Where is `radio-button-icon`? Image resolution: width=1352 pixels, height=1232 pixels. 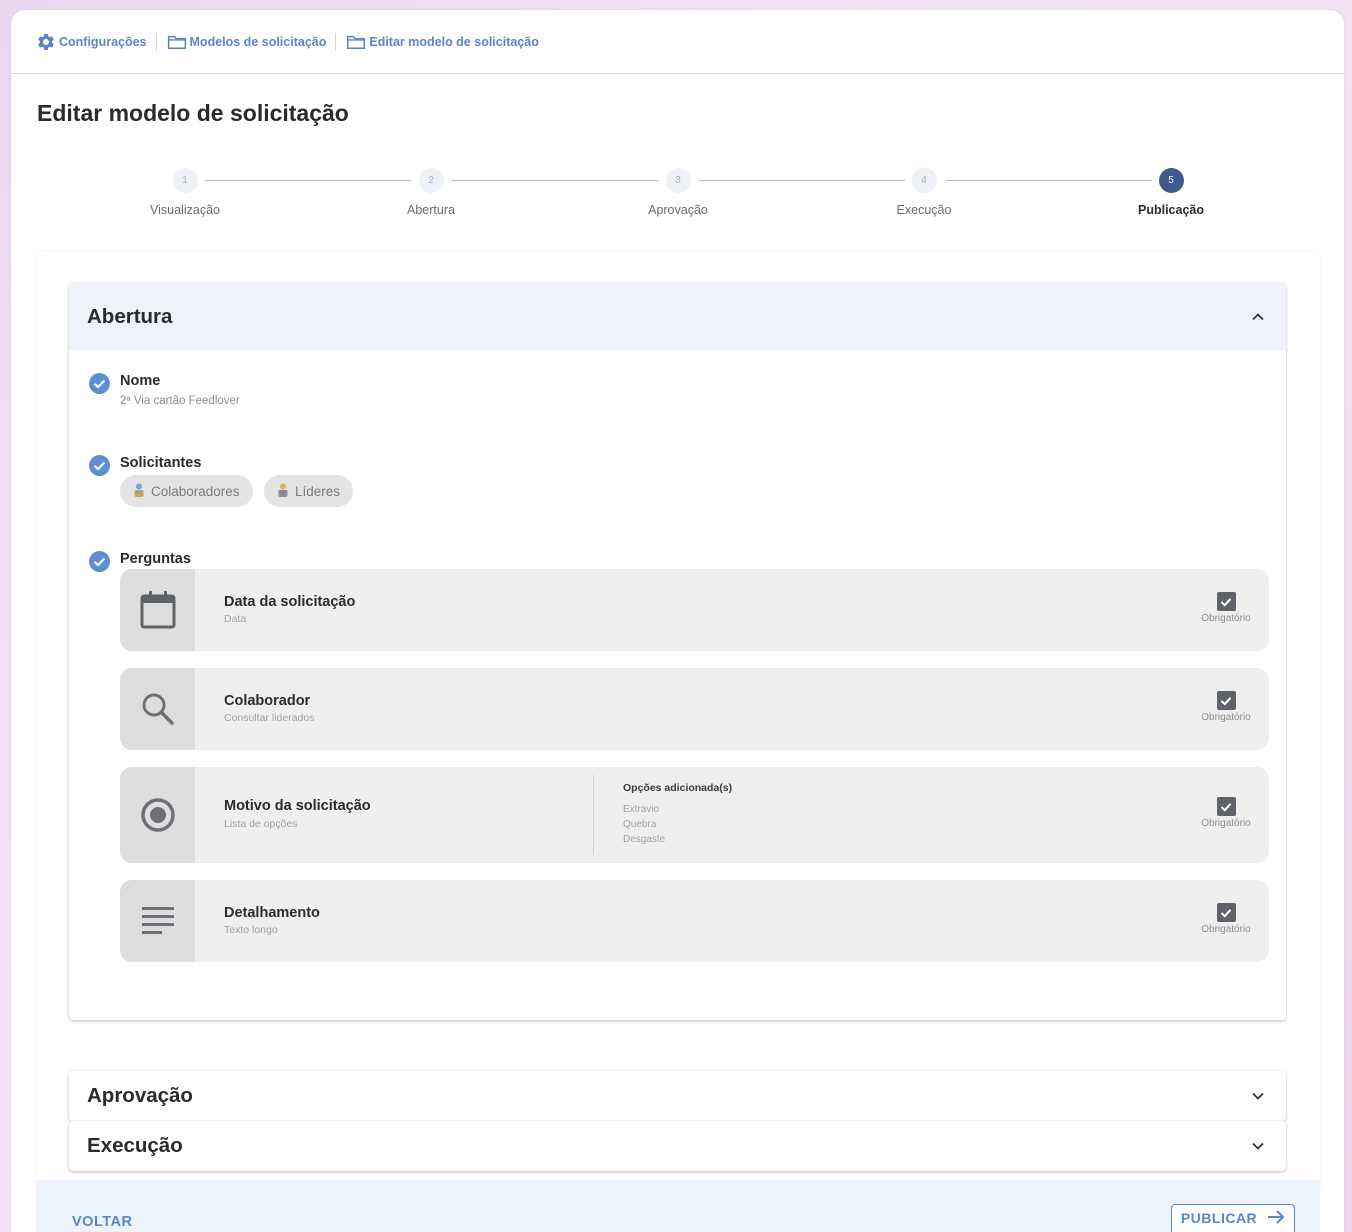
radio-button-icon is located at coordinates (157, 815).